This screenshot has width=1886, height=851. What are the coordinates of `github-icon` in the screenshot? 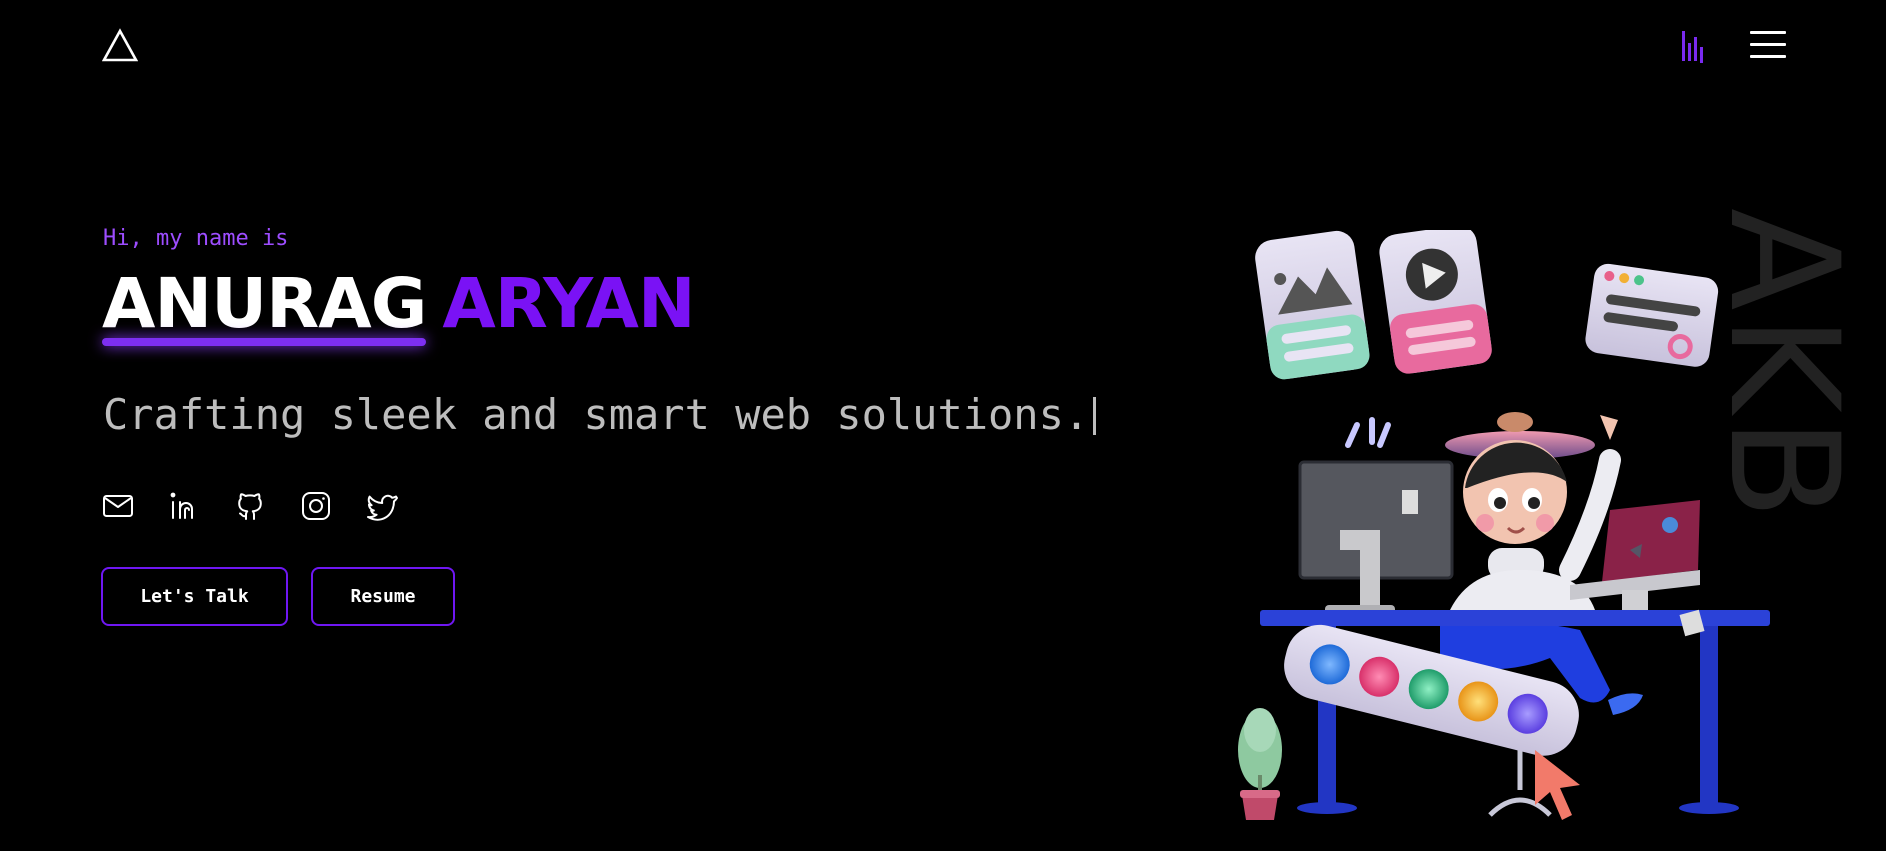 It's located at (250, 506).